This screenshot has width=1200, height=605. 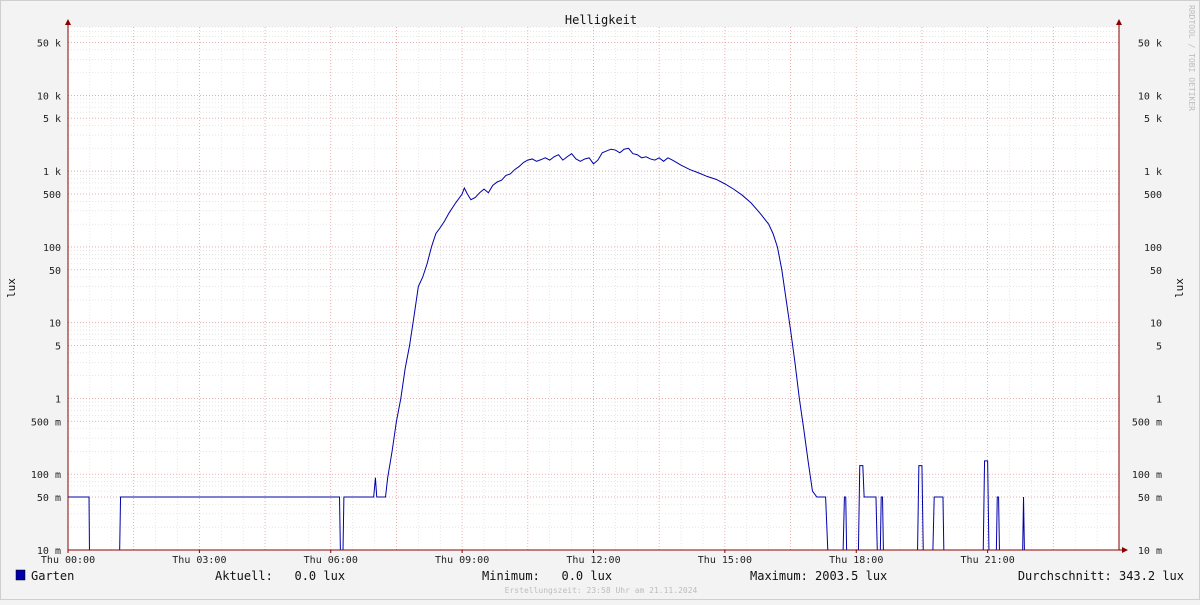 What do you see at coordinates (1153, 172) in the screenshot?
I see `y-tick-label-right: 1 k` at bounding box center [1153, 172].